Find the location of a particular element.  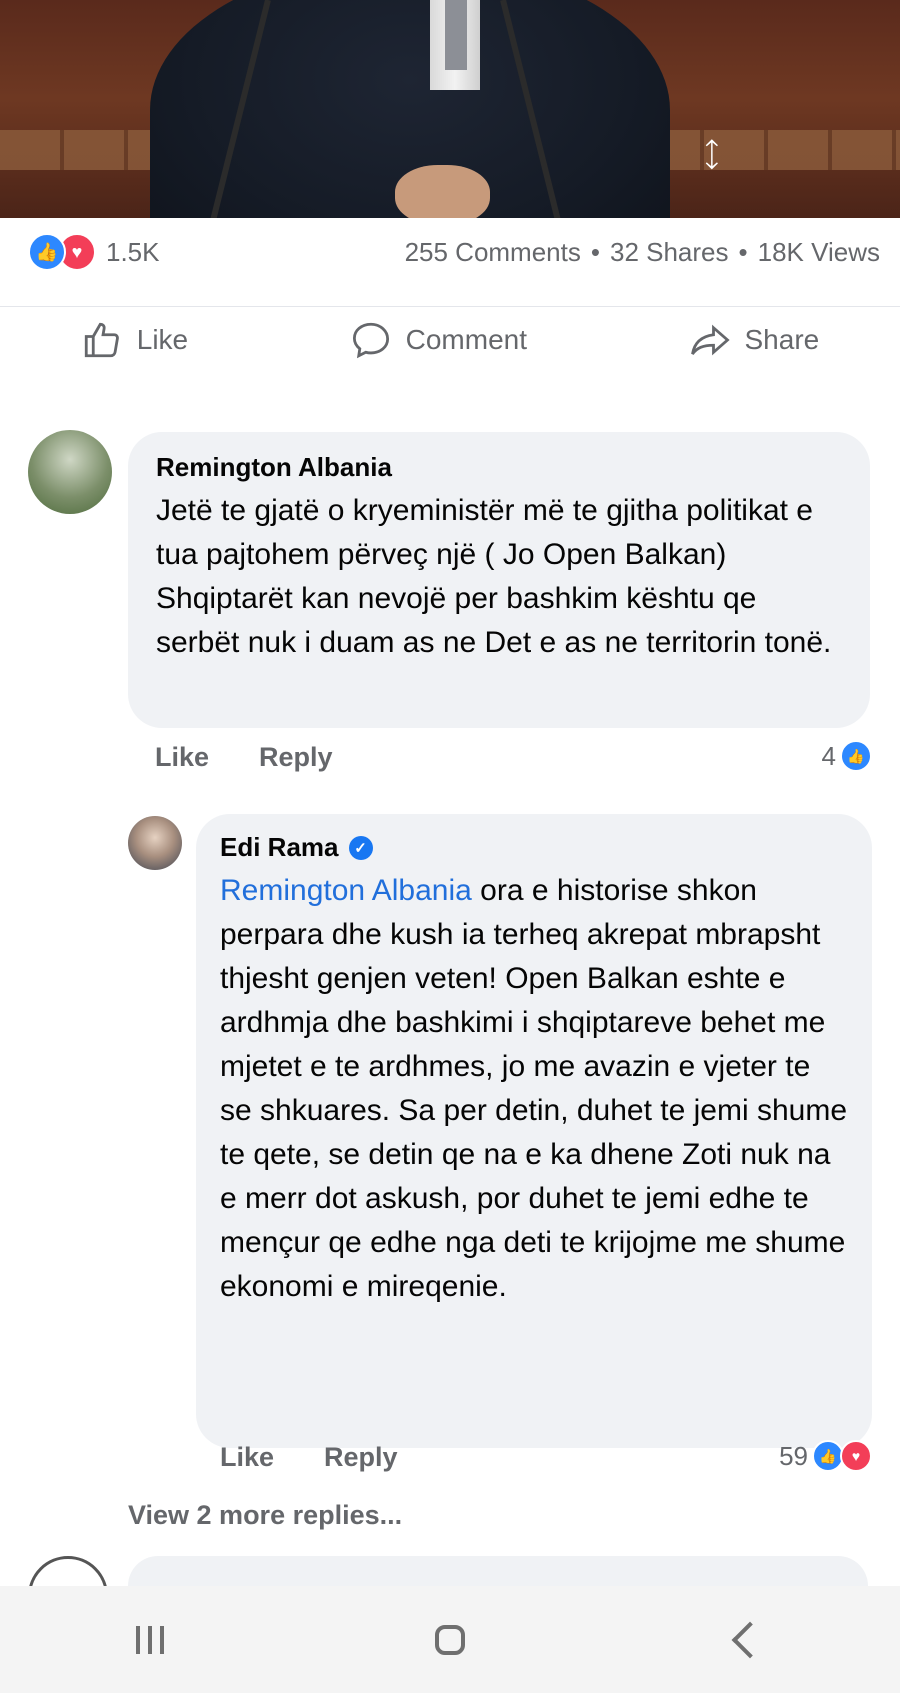

back-button is located at coordinates (750, 1640).